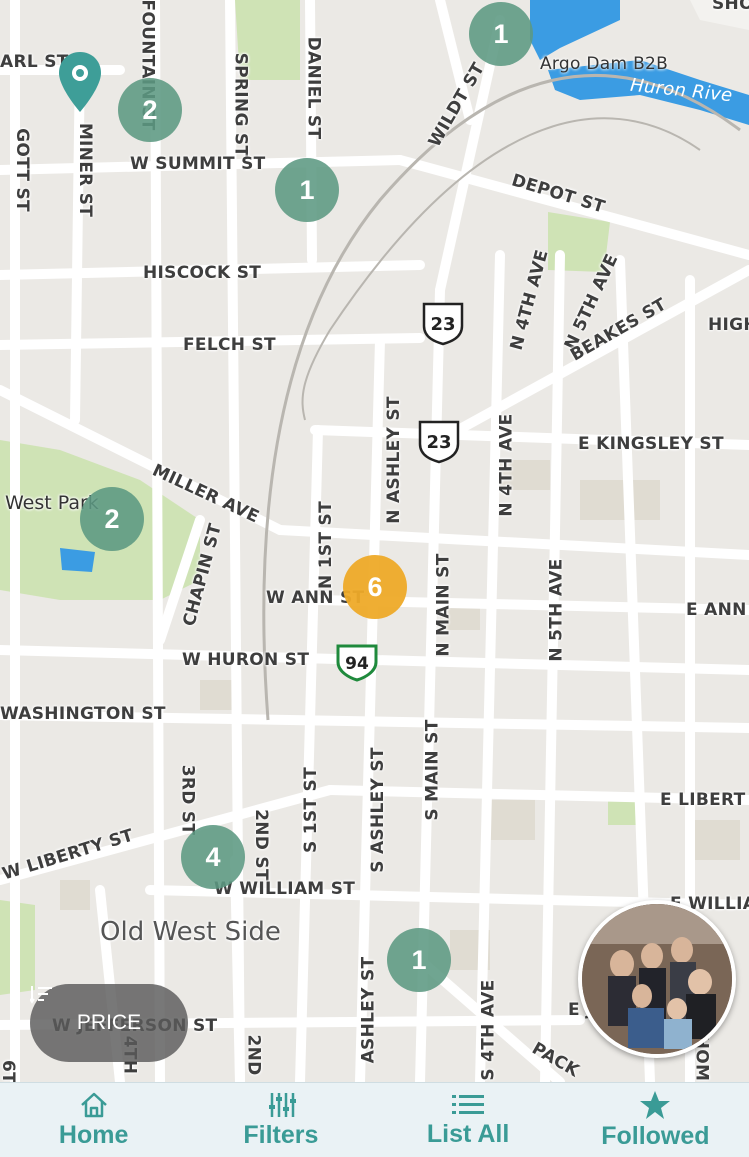  I want to click on street-label: N ASHLEY ST, so click(393, 460).